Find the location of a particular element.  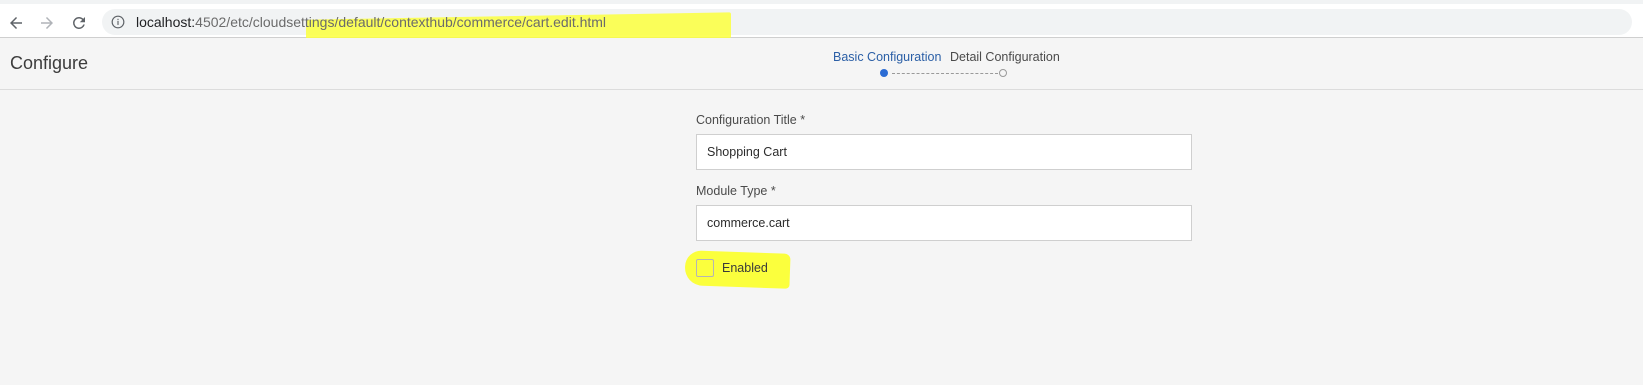

arrow-right-icon is located at coordinates (47, 23).